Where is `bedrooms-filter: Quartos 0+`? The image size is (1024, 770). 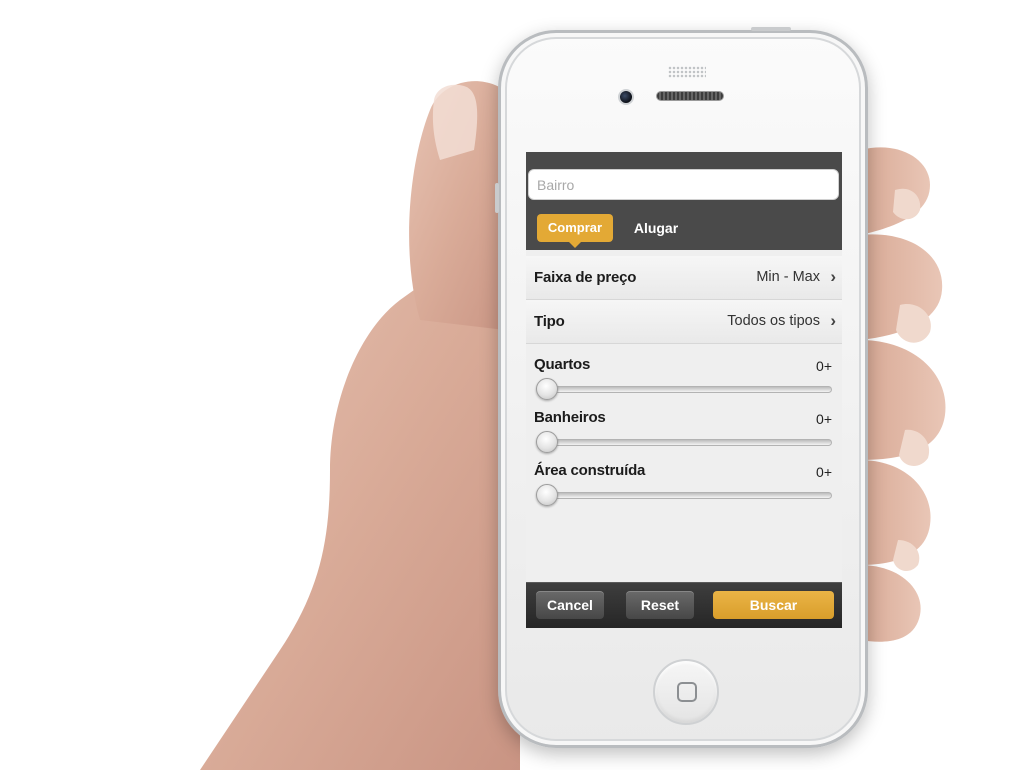 bedrooms-filter: Quartos 0+ is located at coordinates (684, 382).